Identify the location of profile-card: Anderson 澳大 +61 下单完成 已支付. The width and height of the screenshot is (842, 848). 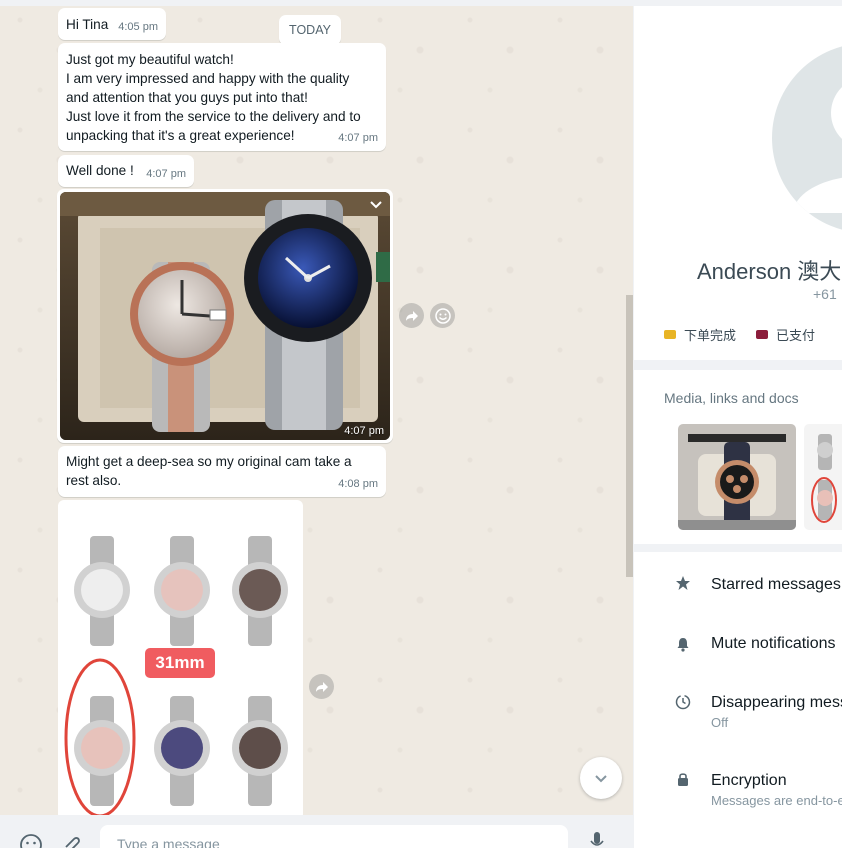
(738, 183).